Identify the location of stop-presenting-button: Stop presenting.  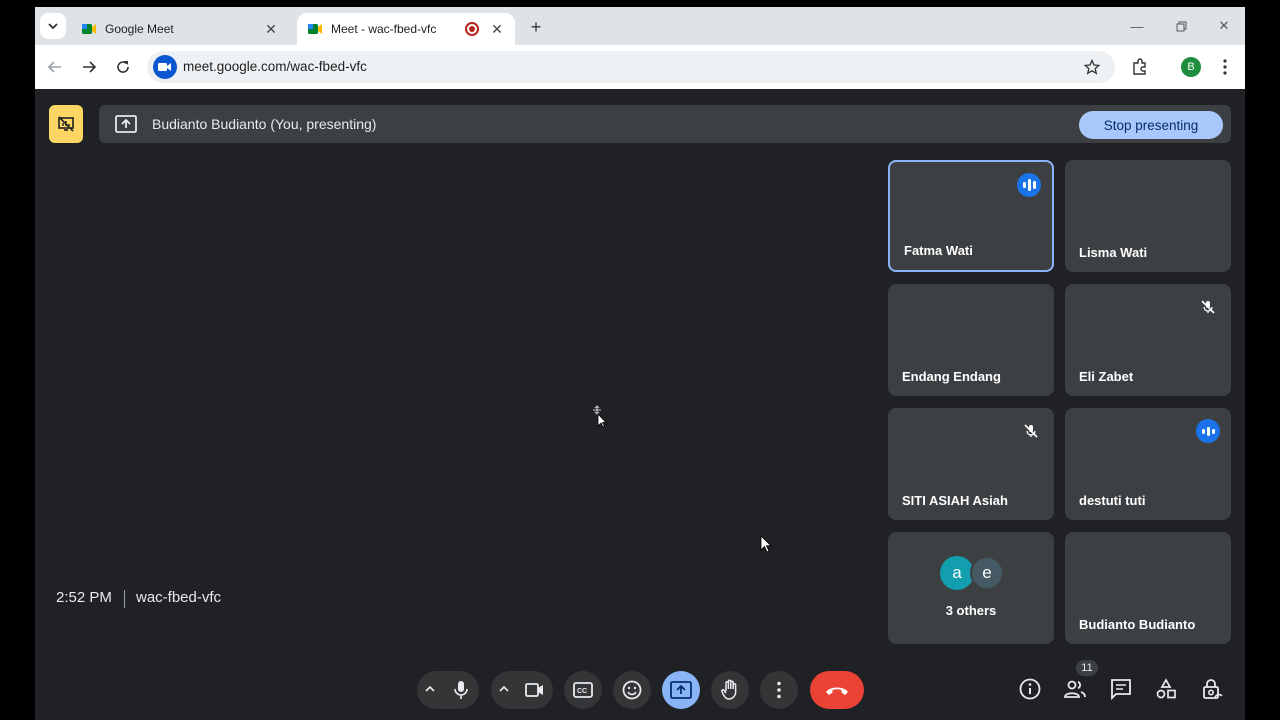
(1151, 125).